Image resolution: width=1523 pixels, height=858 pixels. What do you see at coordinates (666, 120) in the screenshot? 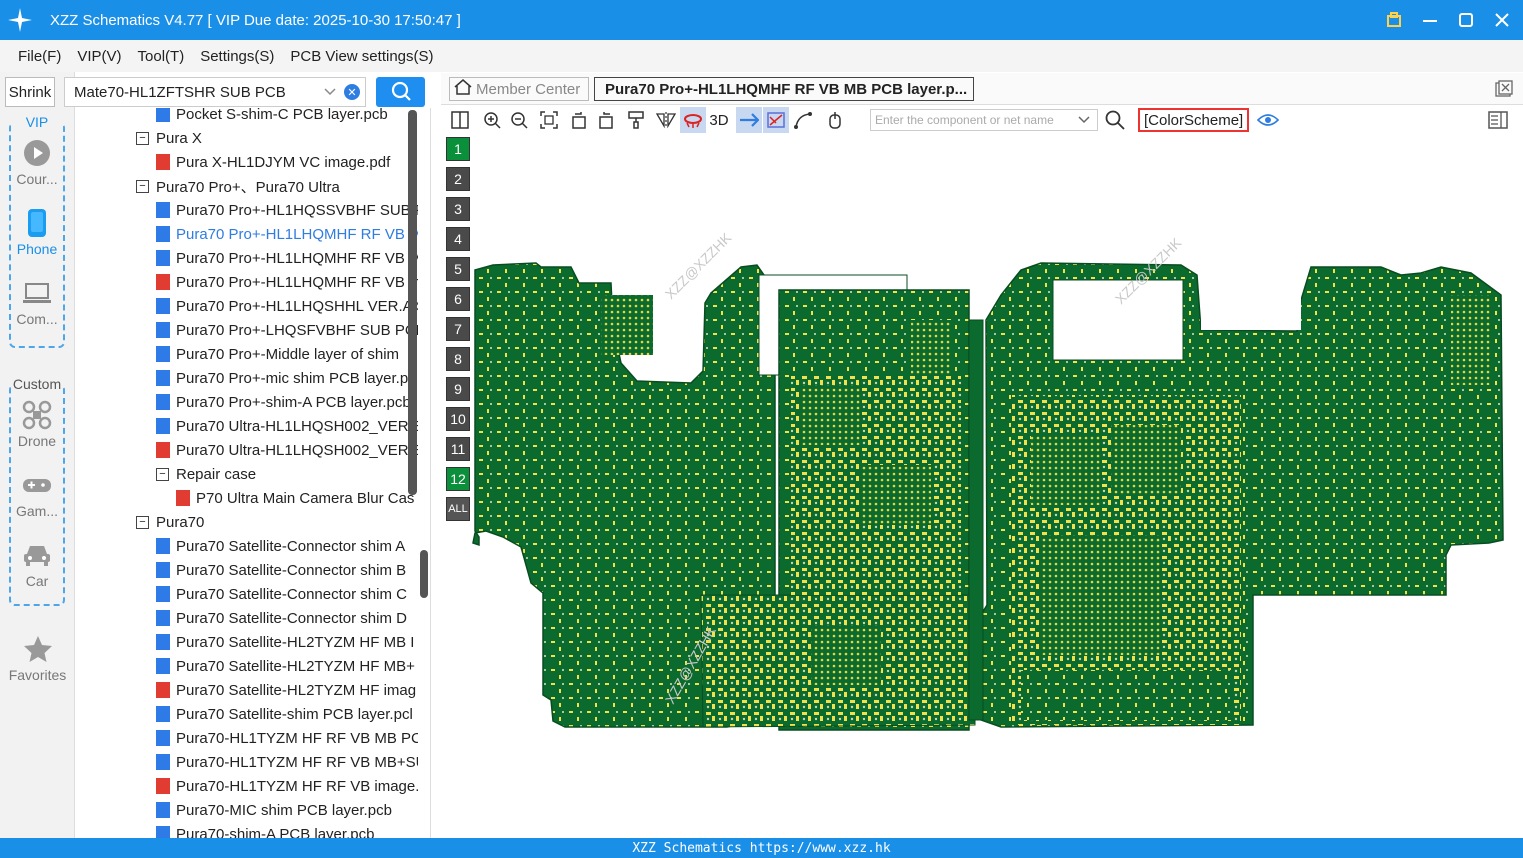
I see `flip-icon` at bounding box center [666, 120].